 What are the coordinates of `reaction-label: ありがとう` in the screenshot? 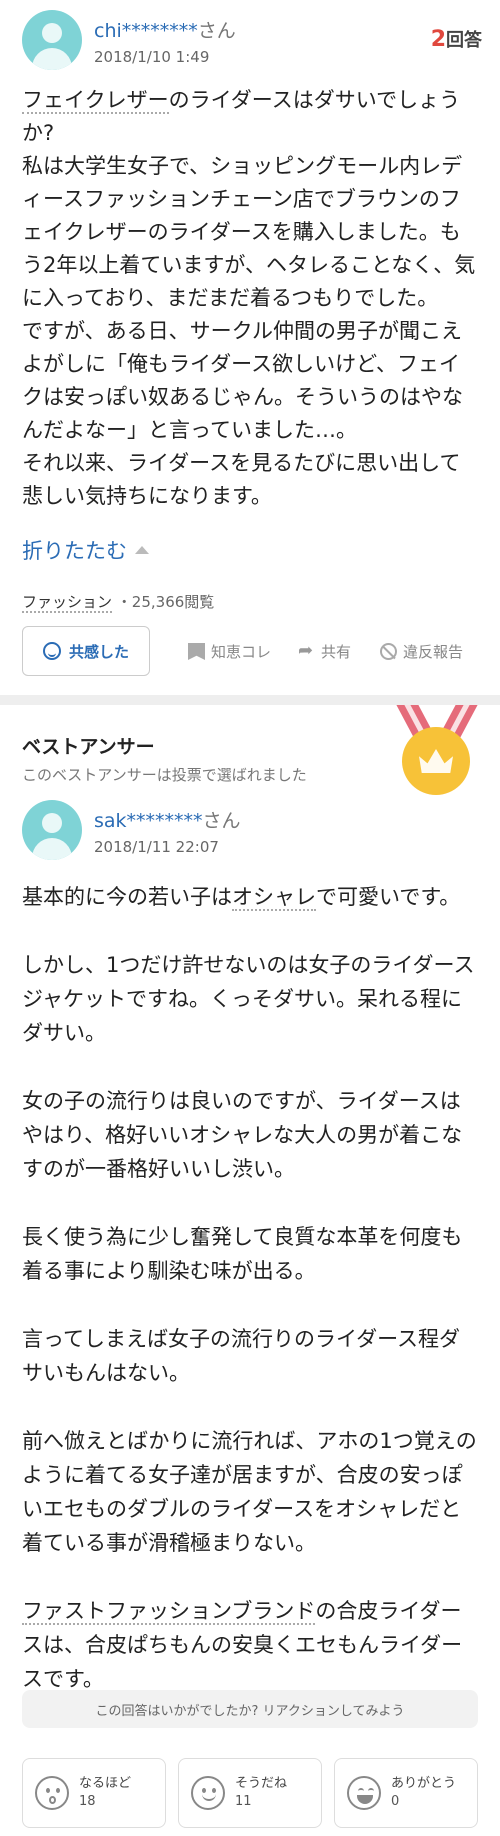 It's located at (424, 1783).